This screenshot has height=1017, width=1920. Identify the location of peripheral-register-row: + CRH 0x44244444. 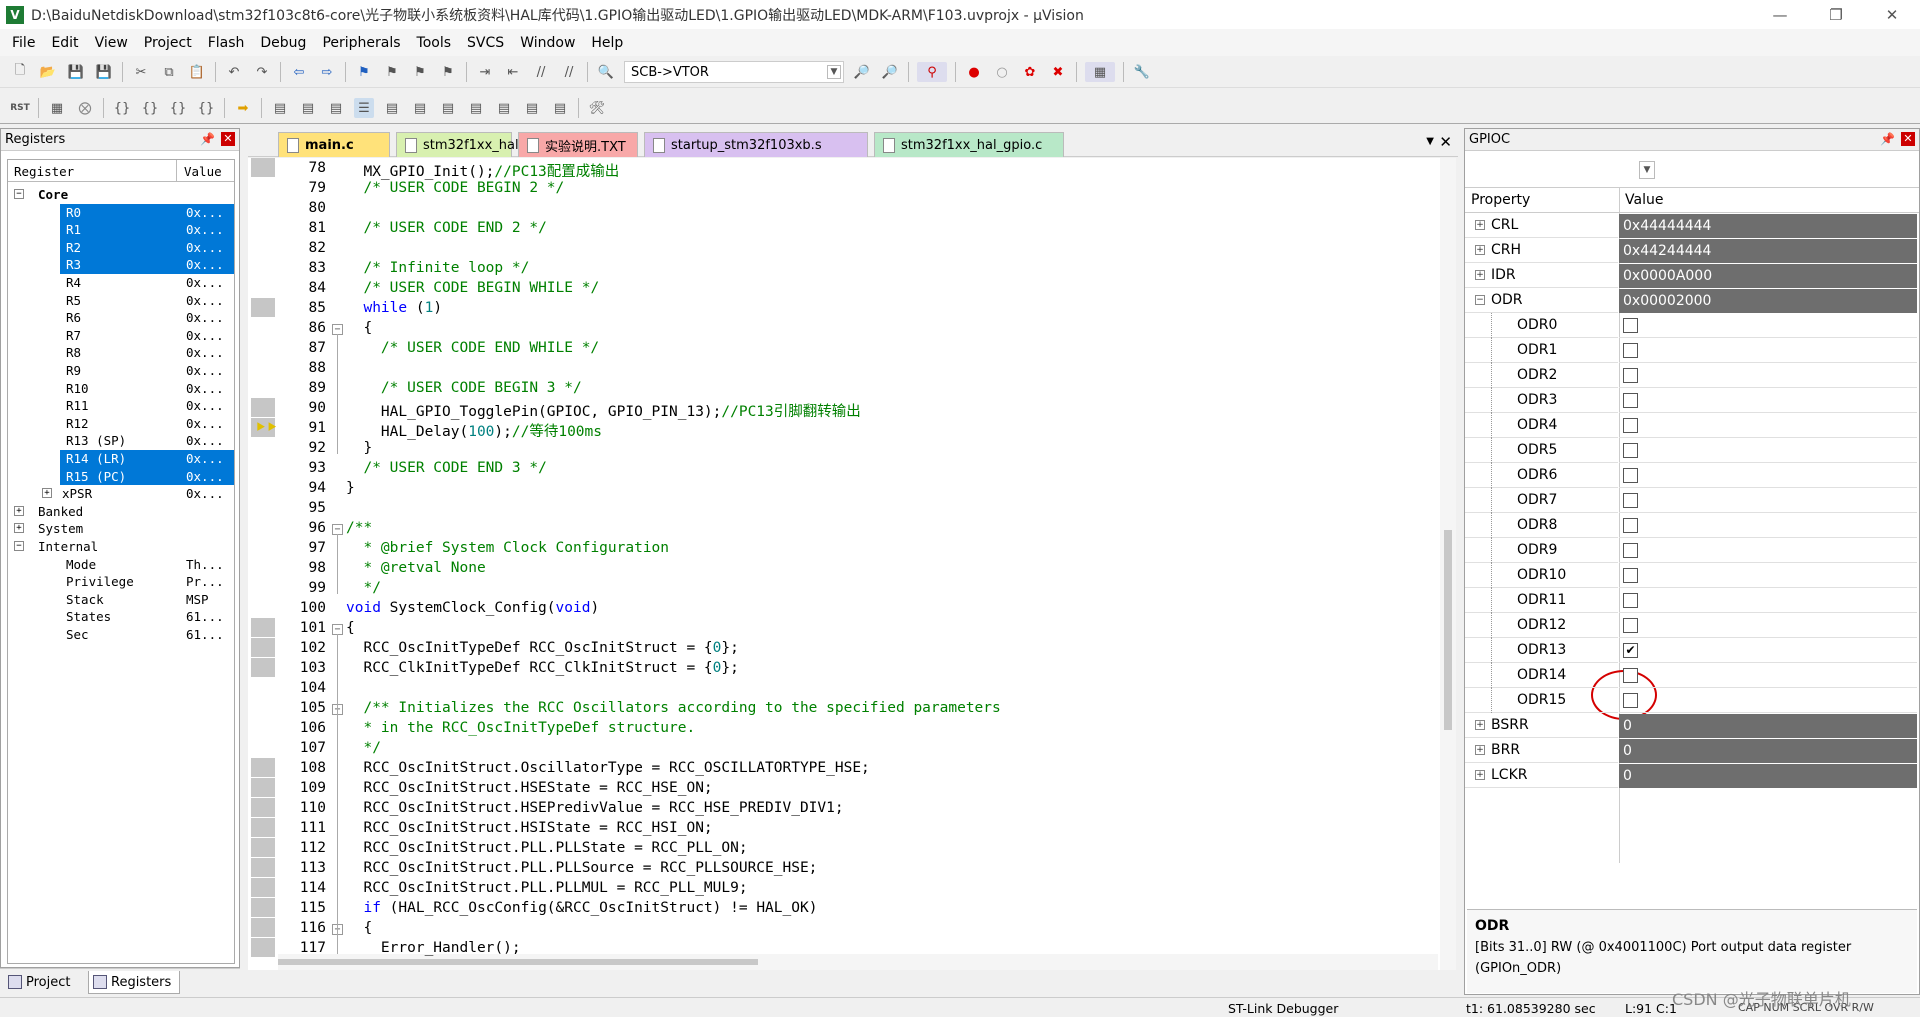
(1691, 250).